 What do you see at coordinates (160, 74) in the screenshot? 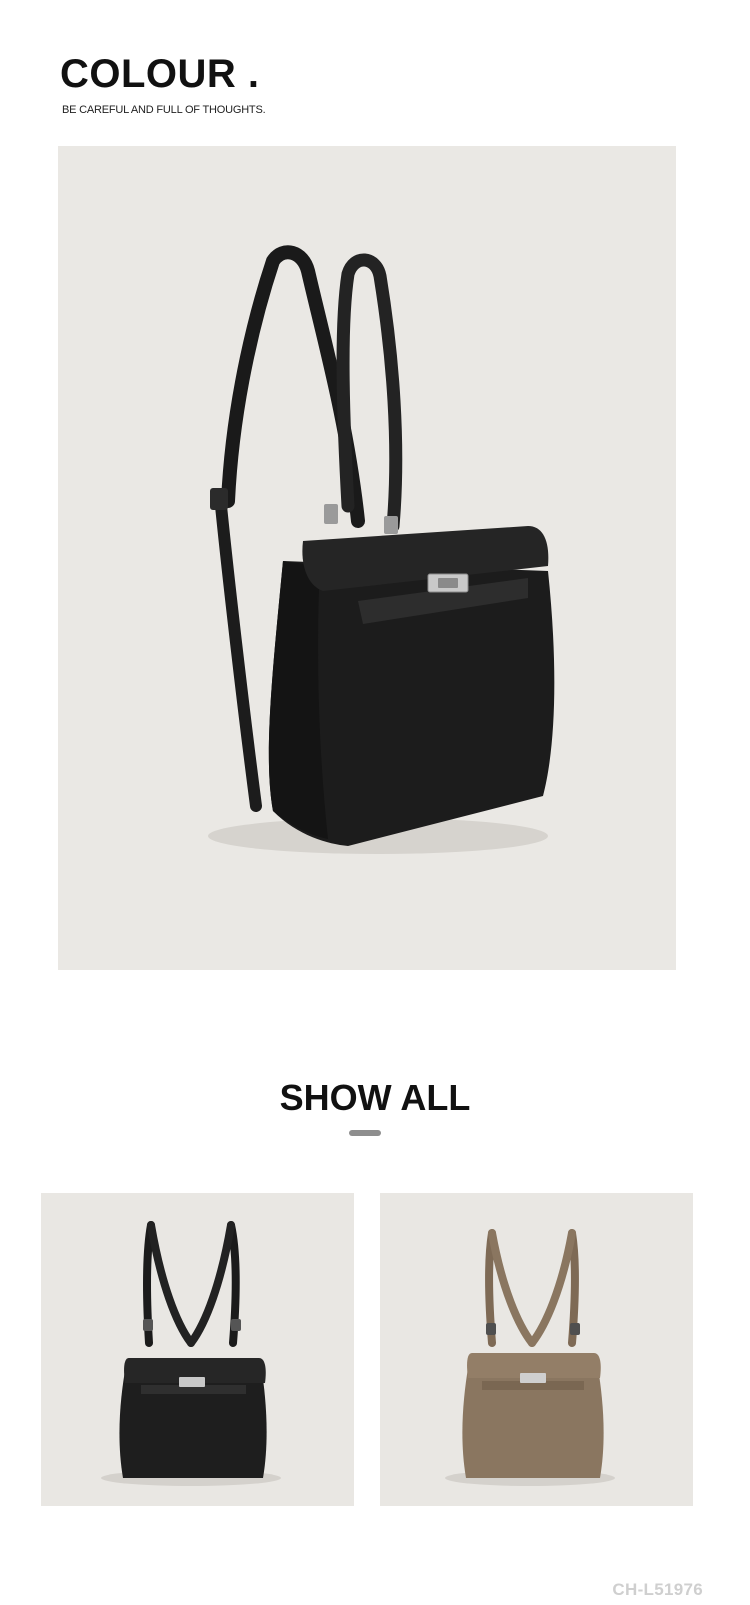
I see `page-title: COLOUR .` at bounding box center [160, 74].